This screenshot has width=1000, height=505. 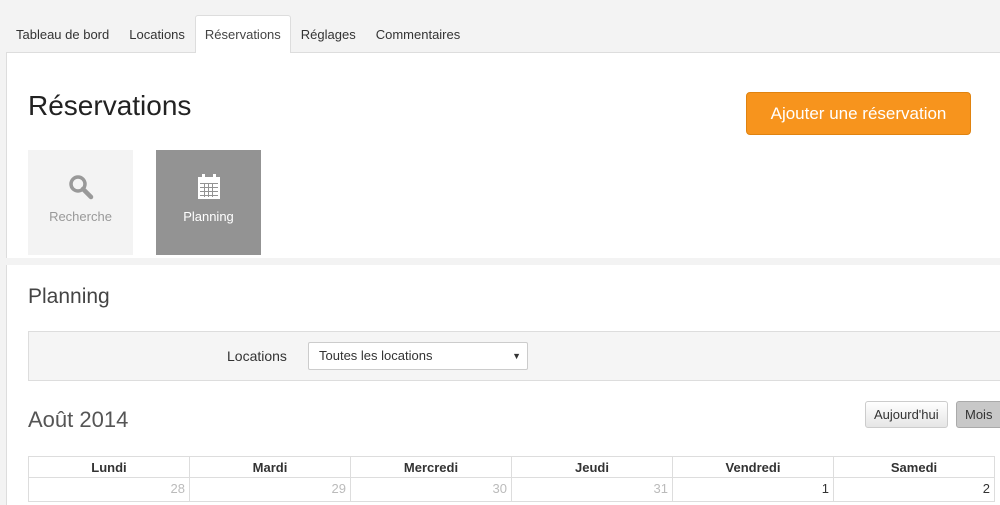 What do you see at coordinates (208, 202) in the screenshot?
I see `planning-tile: Planning` at bounding box center [208, 202].